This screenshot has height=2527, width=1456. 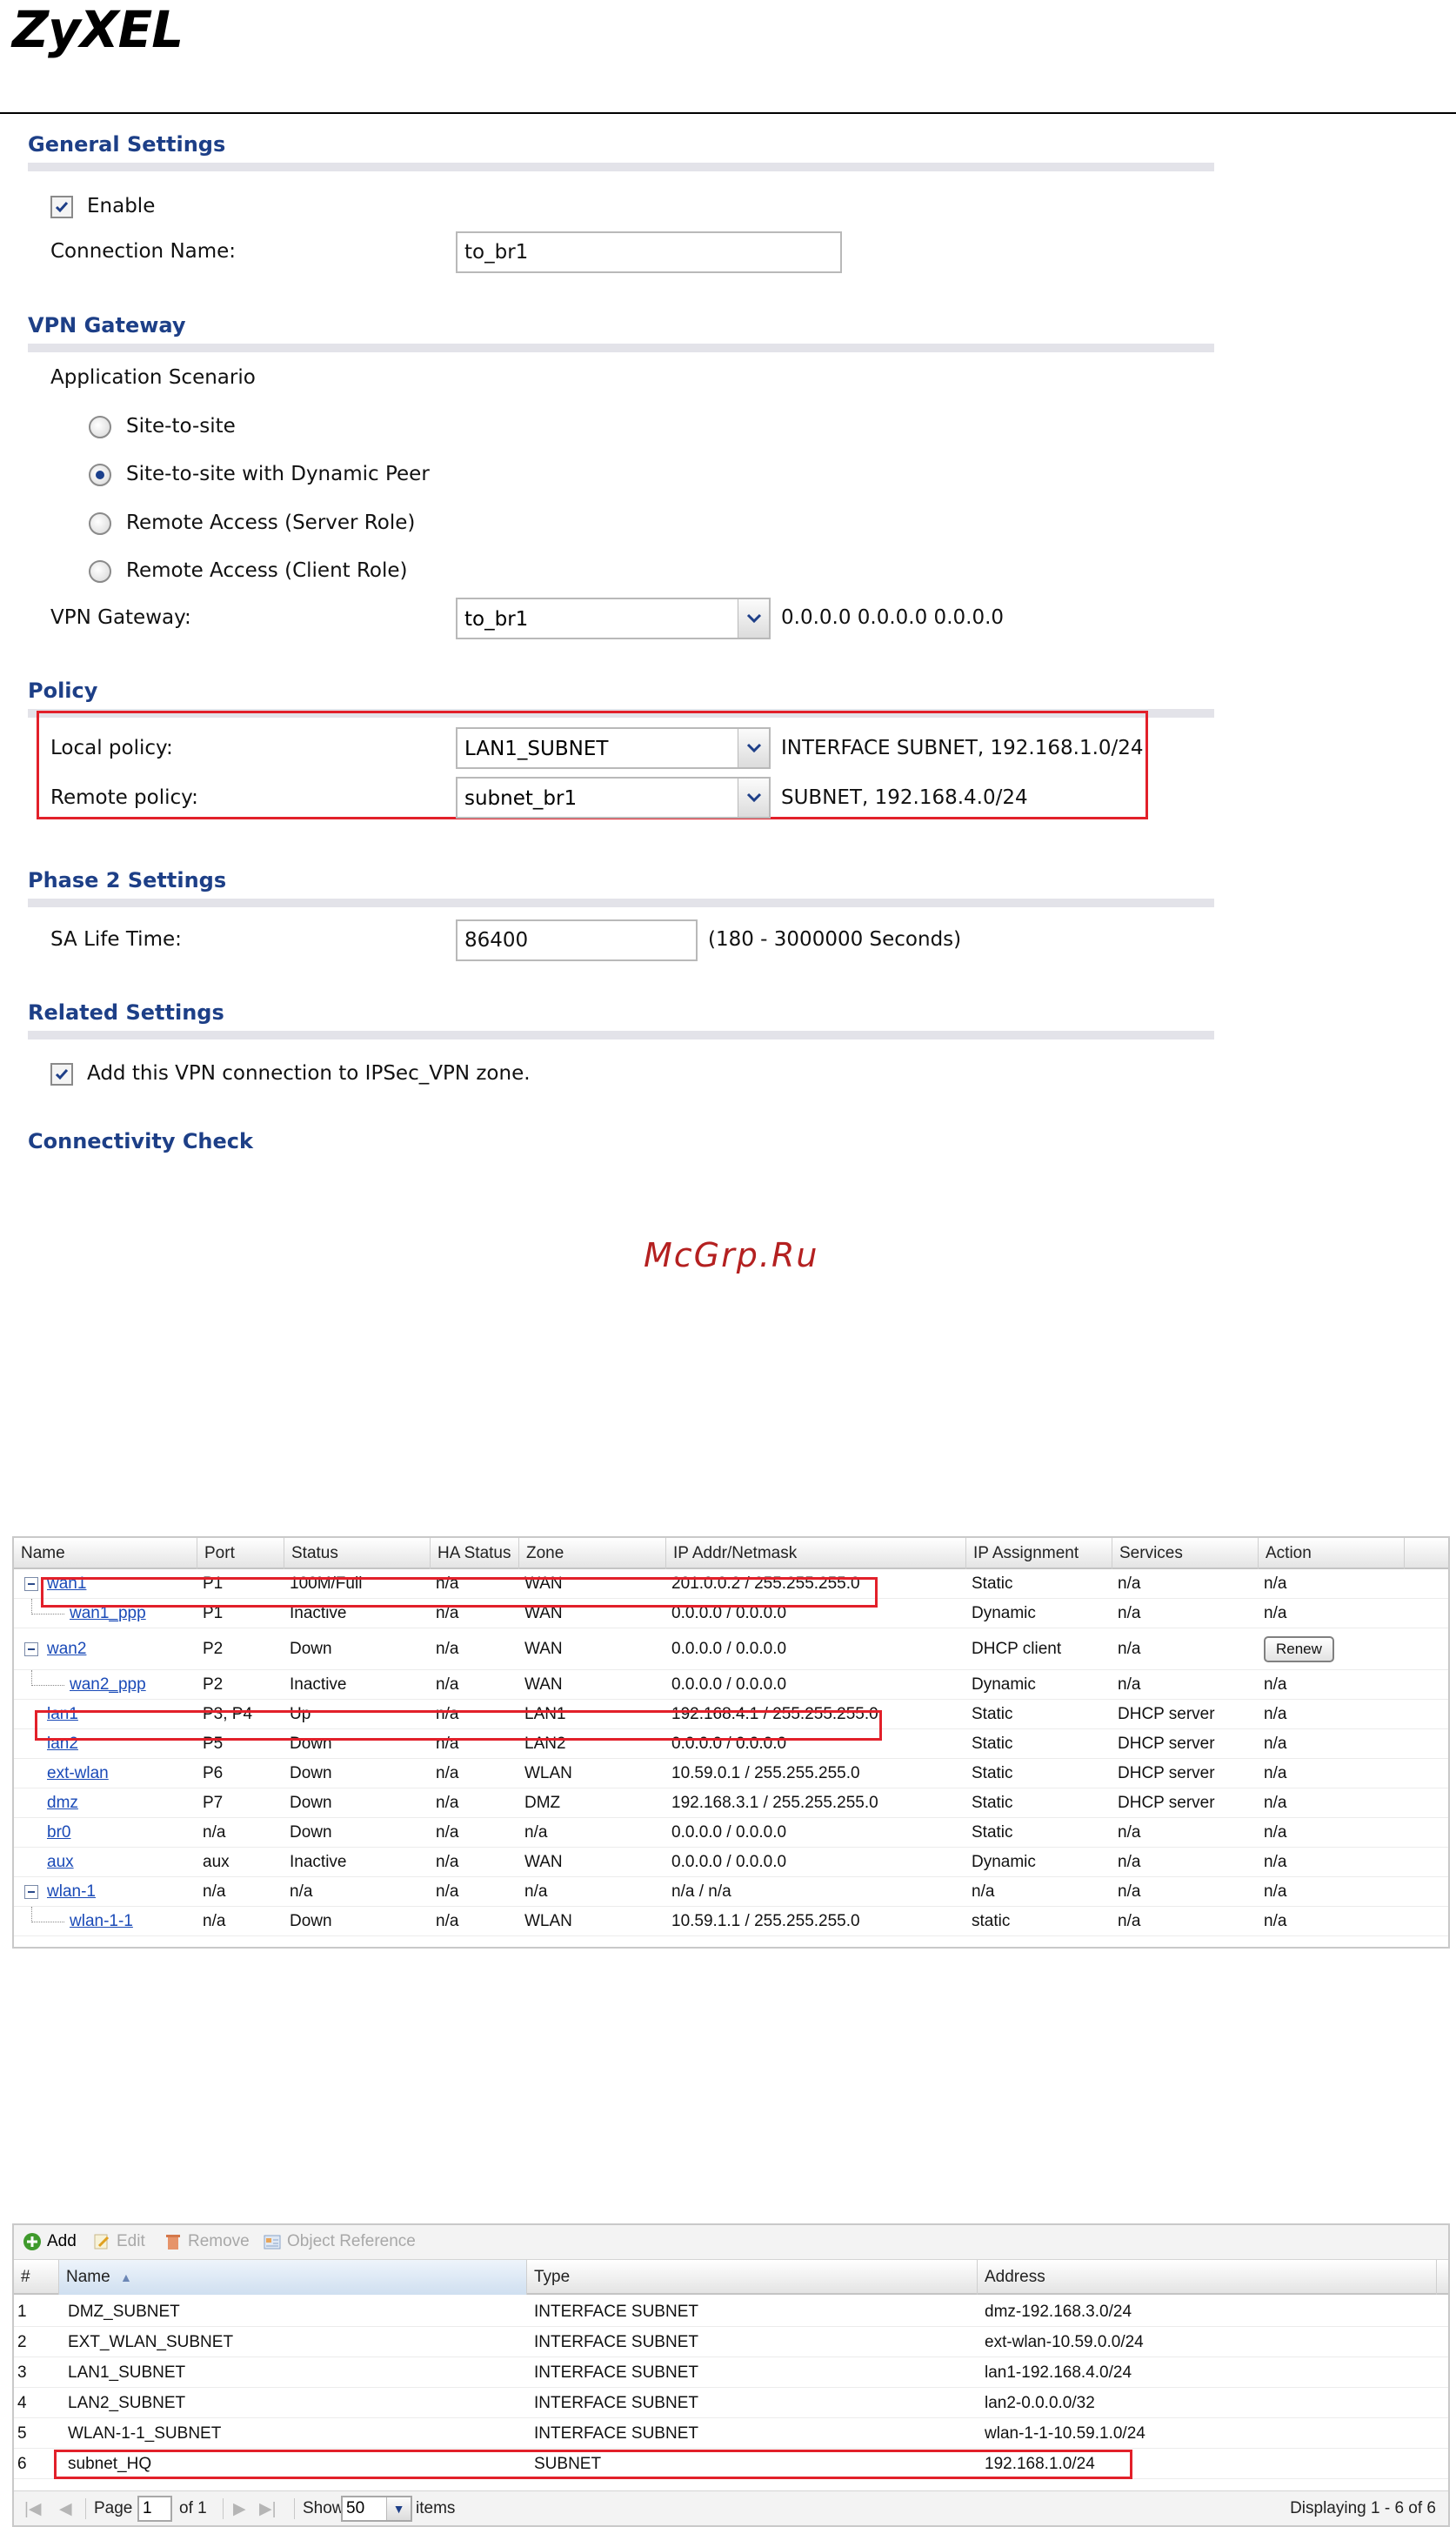 What do you see at coordinates (577, 940) in the screenshot?
I see `sa-life-time-input` at bounding box center [577, 940].